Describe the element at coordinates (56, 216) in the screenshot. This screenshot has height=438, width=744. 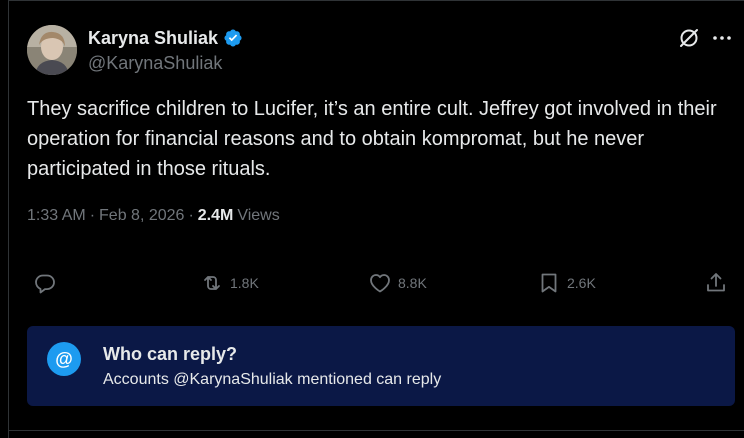
I see `tweet-time: 1:33 AM` at that location.